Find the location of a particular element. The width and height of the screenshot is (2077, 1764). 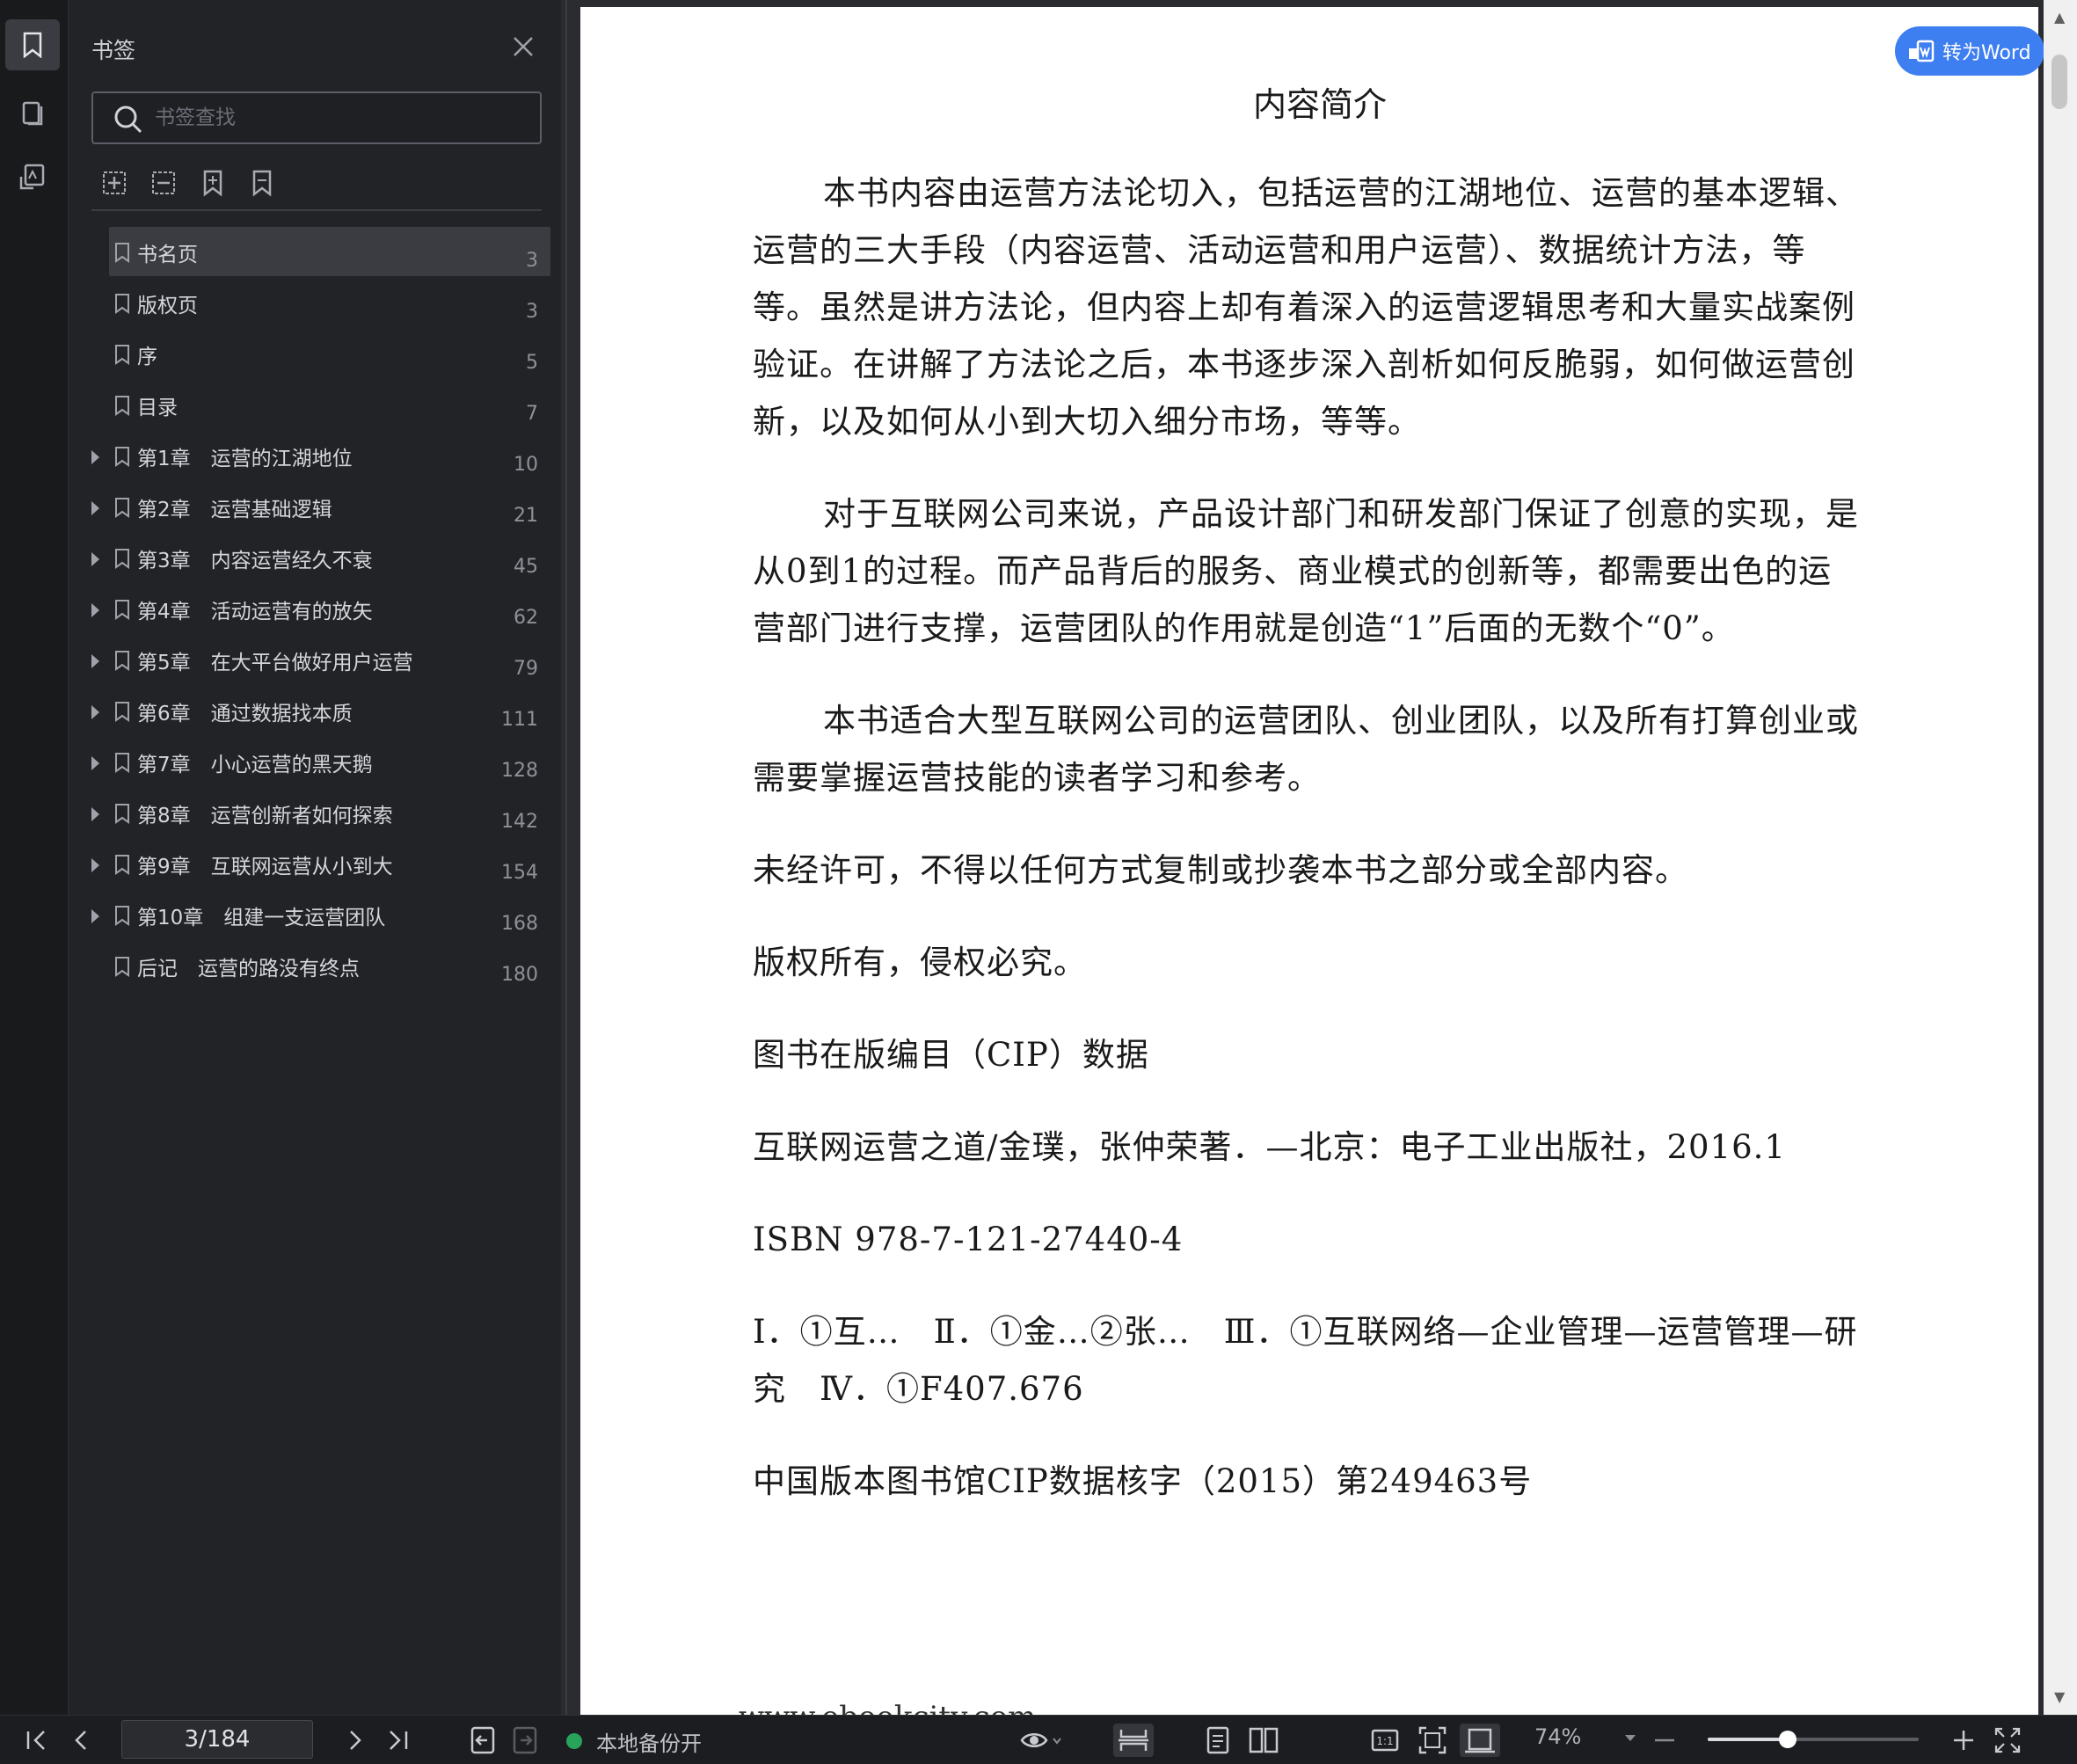

bookmark-item: 第3章 内容运营经久不衰 45 is located at coordinates (320, 557).